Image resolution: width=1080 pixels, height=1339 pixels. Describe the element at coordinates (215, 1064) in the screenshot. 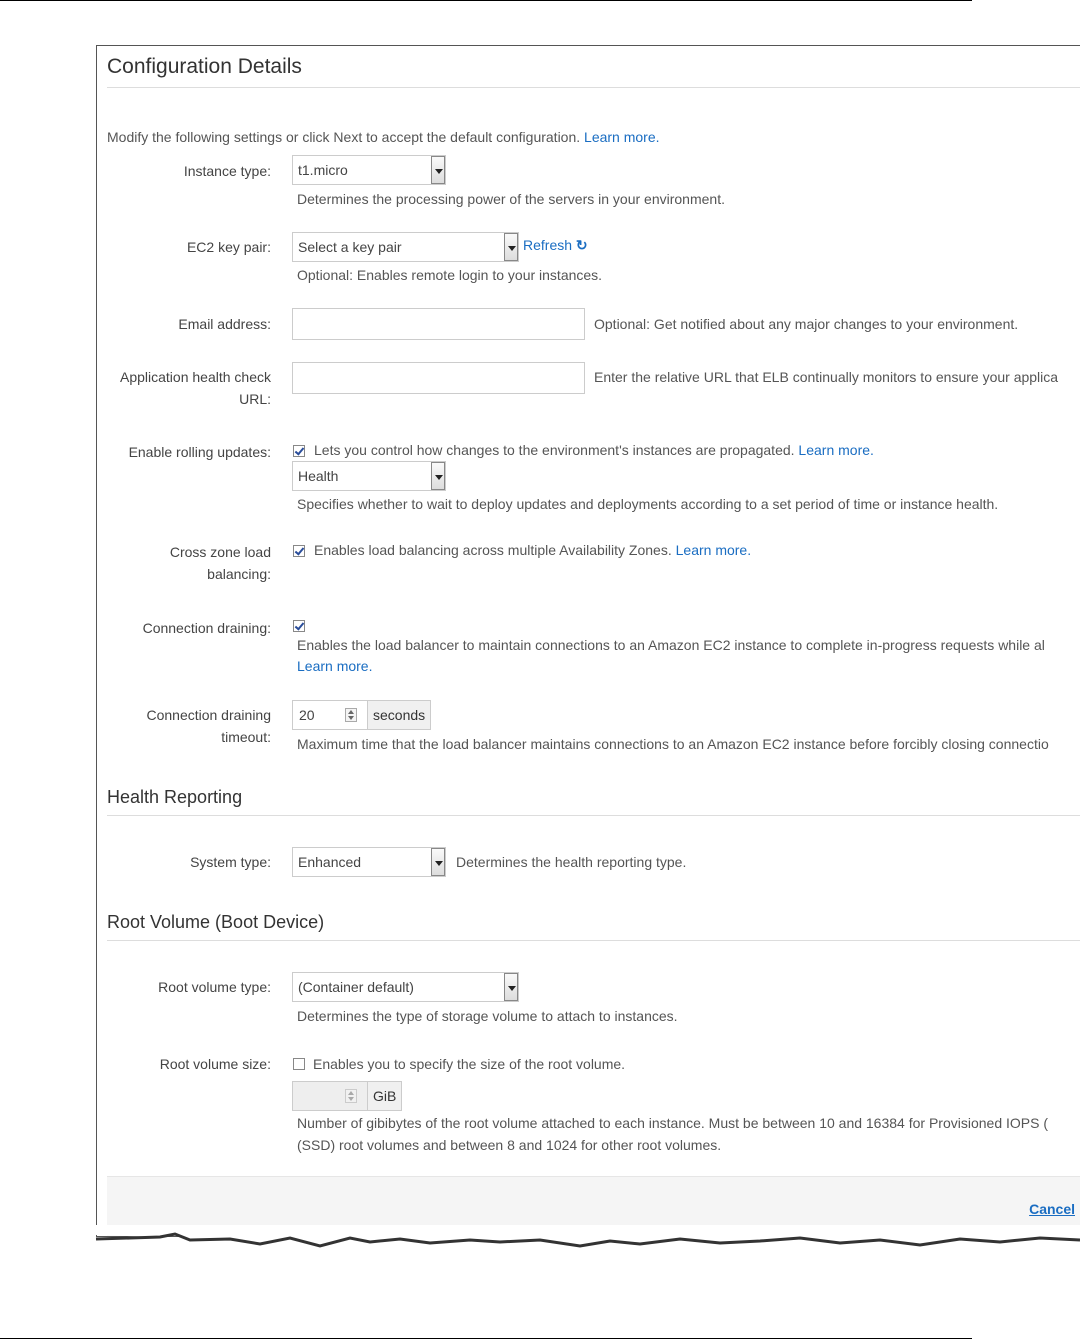

I see `root-volume-size-label: Root volume size:` at that location.